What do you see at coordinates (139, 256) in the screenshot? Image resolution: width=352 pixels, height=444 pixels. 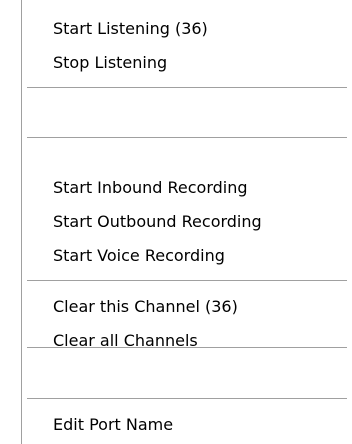 I see `menu-item-start-voice-recording: Start Voice Recording` at bounding box center [139, 256].